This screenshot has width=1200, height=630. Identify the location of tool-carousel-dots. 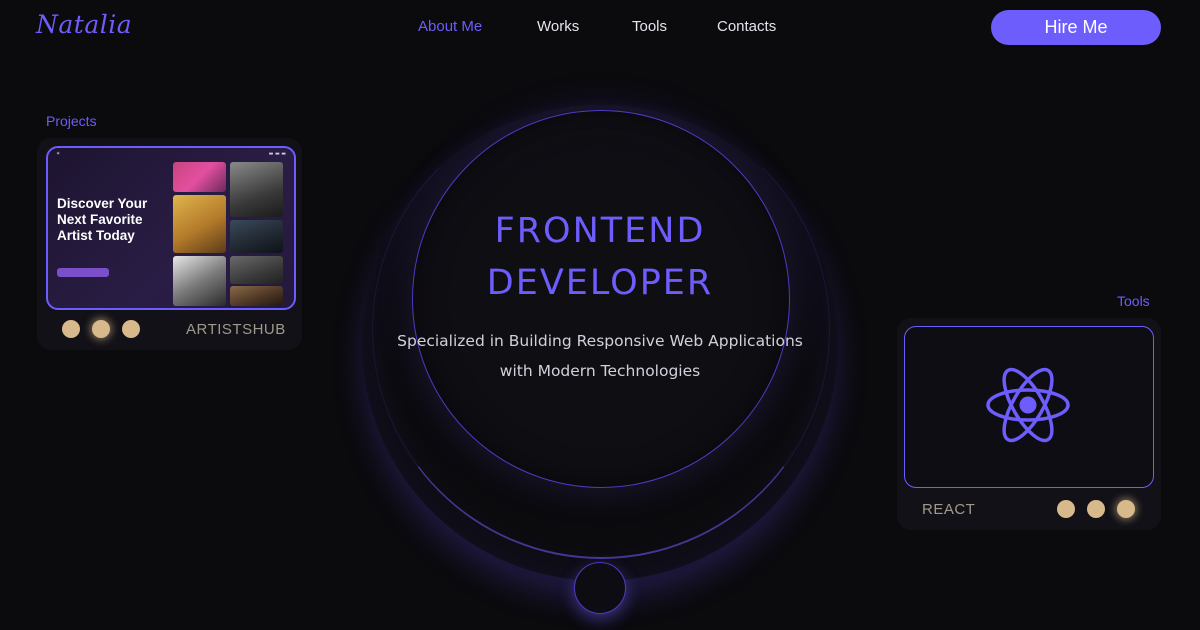
(1096, 509).